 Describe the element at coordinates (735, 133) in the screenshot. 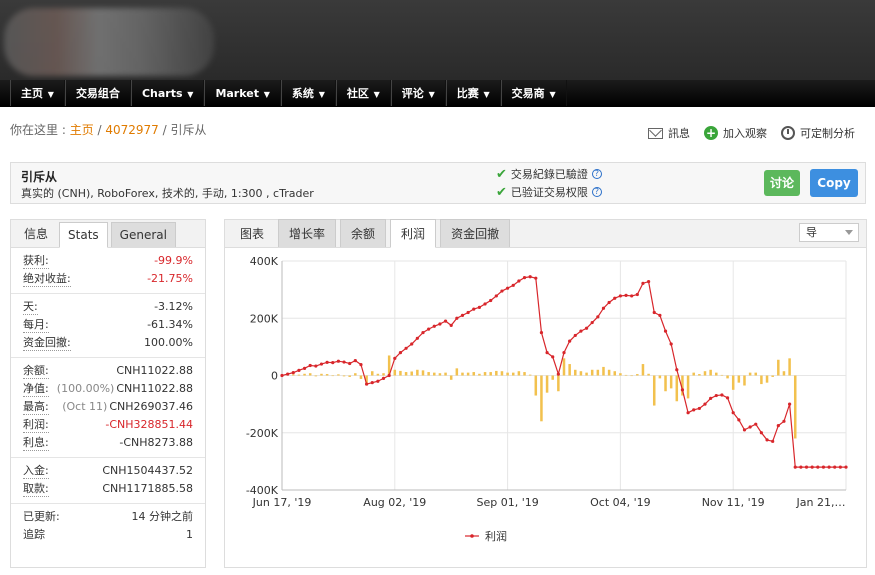

I see `add-watch-link: + 加入观察` at that location.